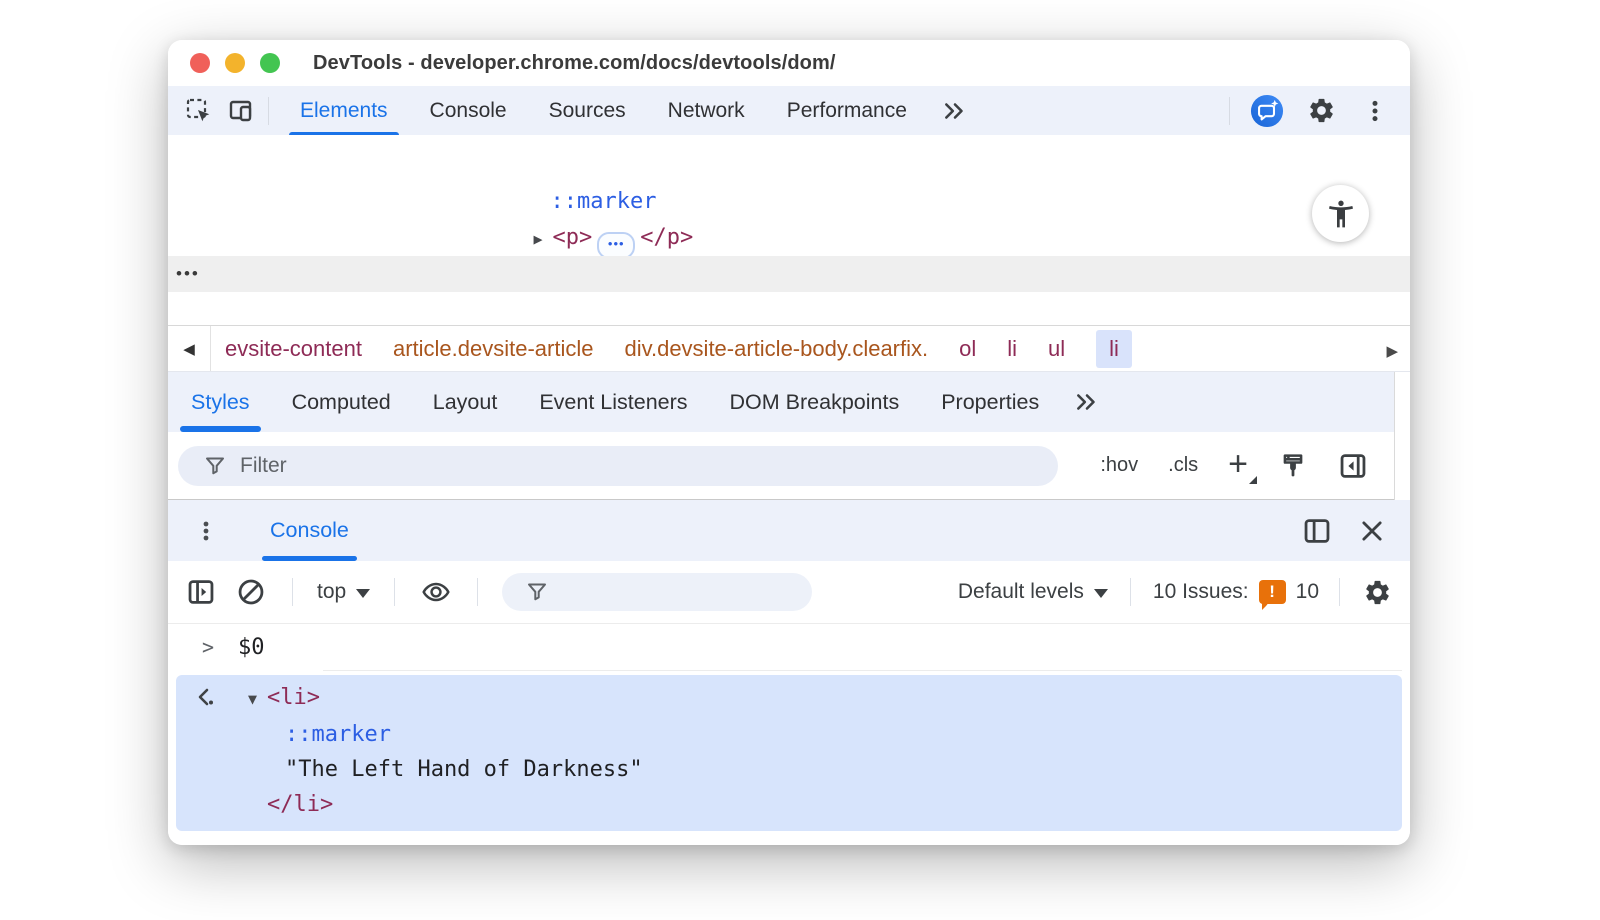  I want to click on accessibility-widget-button, so click(1340, 213).